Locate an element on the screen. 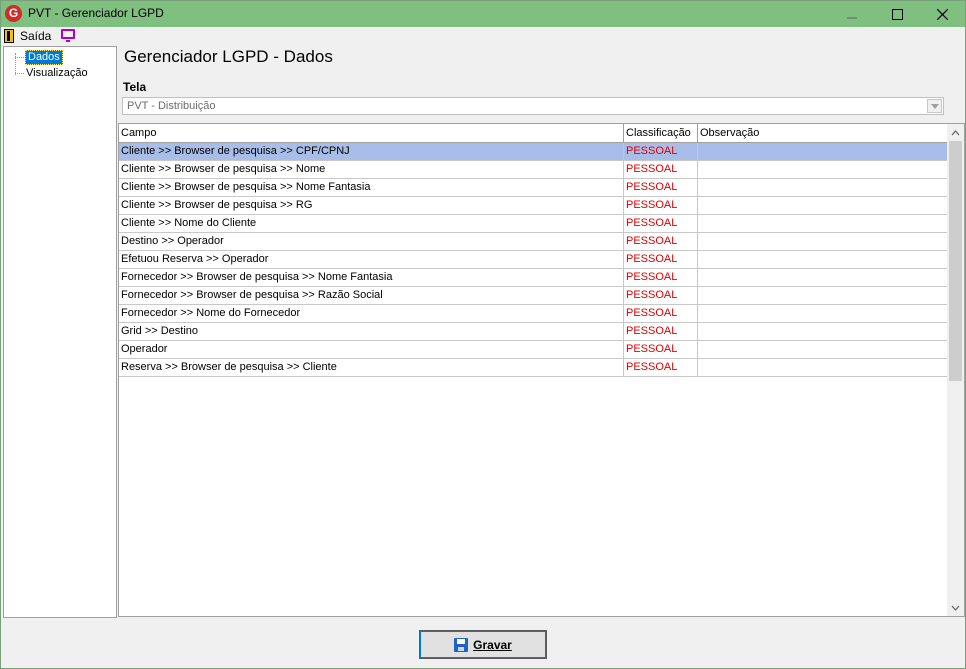  menu-item-saida: Saída is located at coordinates (27, 36).